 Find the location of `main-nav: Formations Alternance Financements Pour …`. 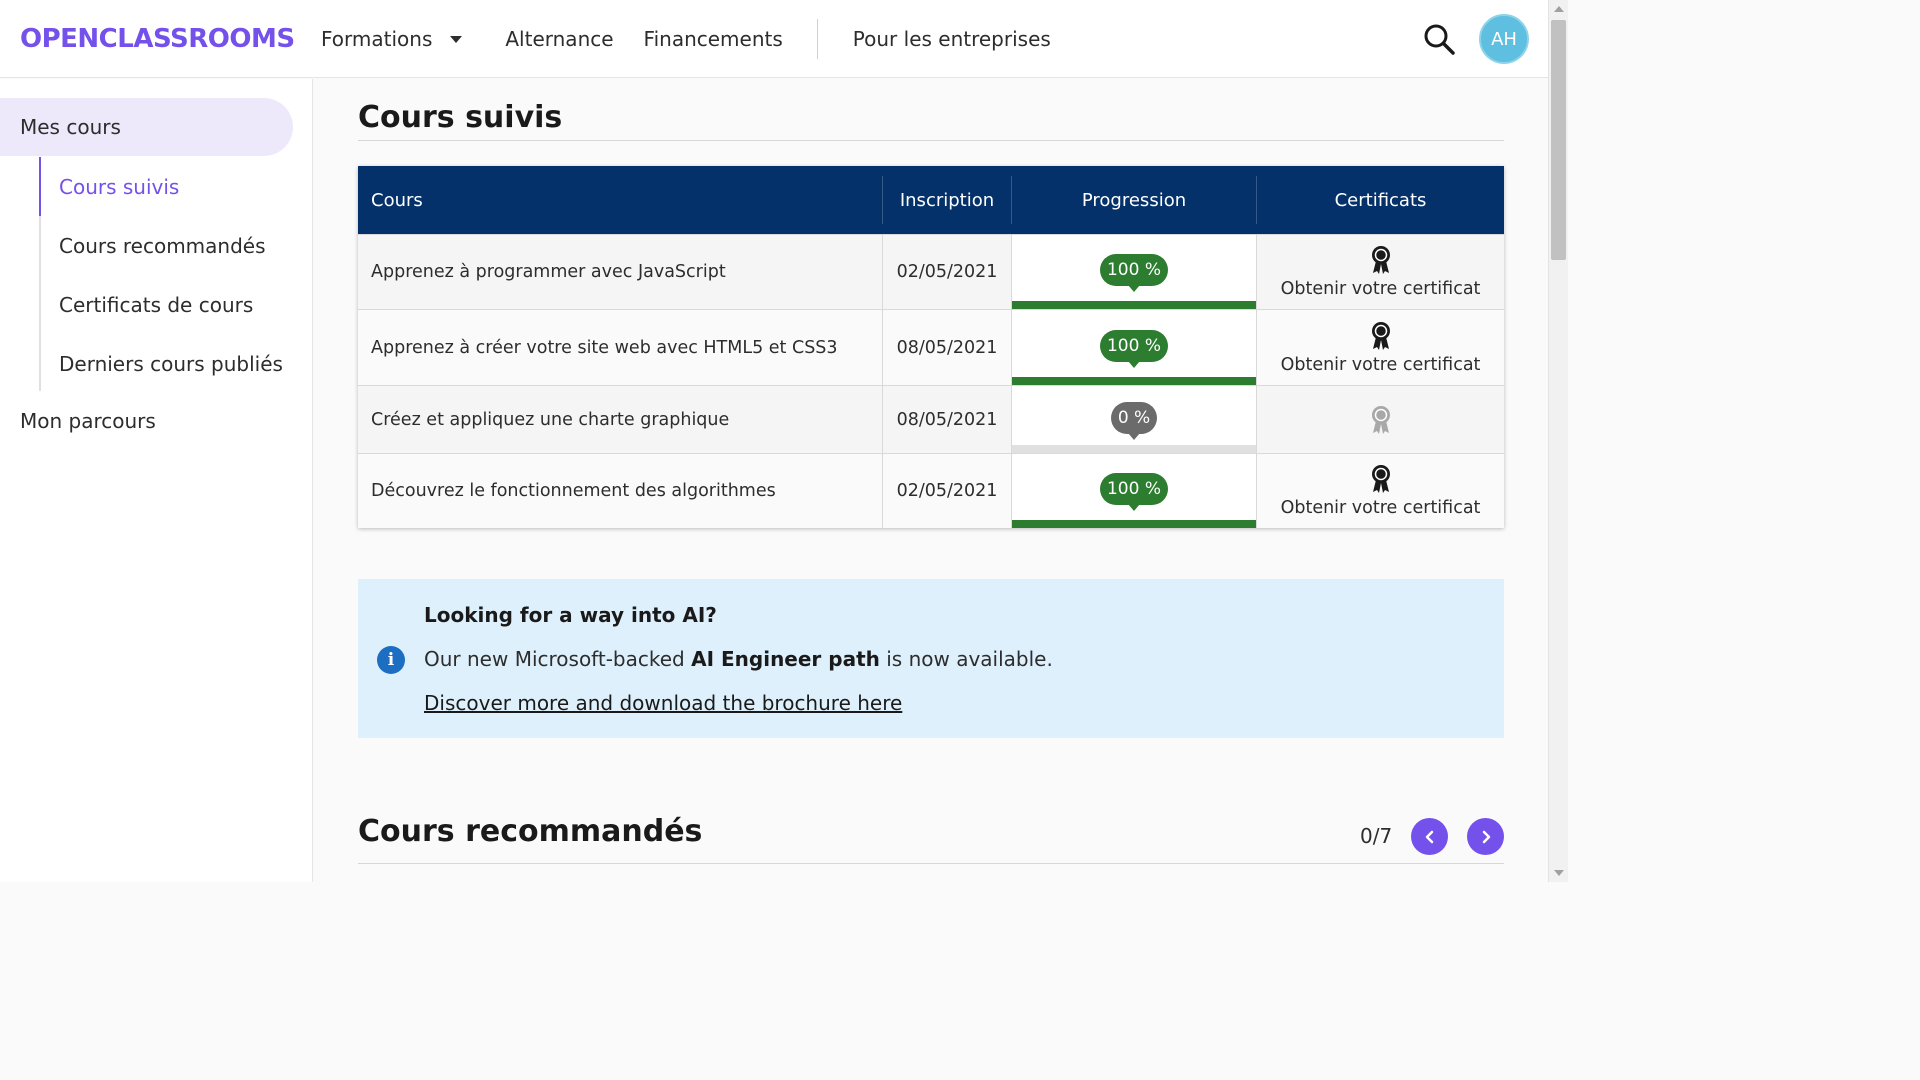

main-nav: Formations Alternance Financements Pour … is located at coordinates (686, 38).